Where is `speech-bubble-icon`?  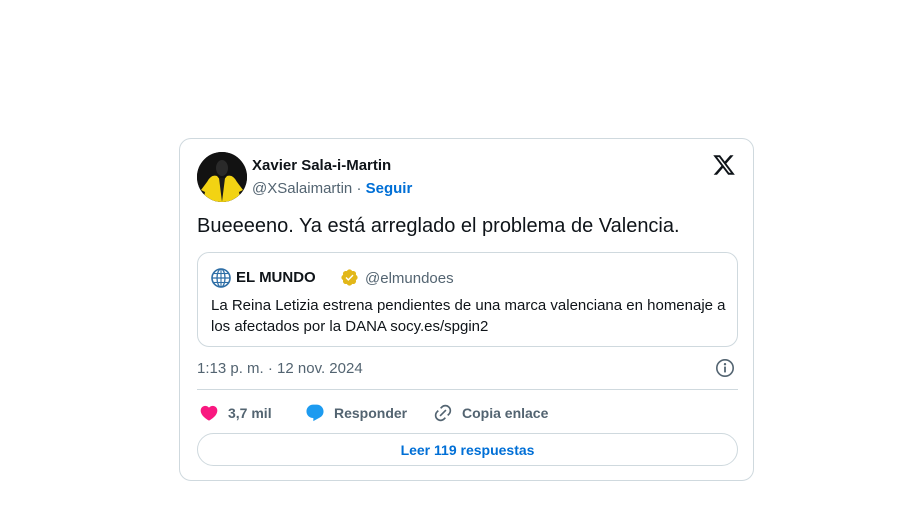 speech-bubble-icon is located at coordinates (315, 413).